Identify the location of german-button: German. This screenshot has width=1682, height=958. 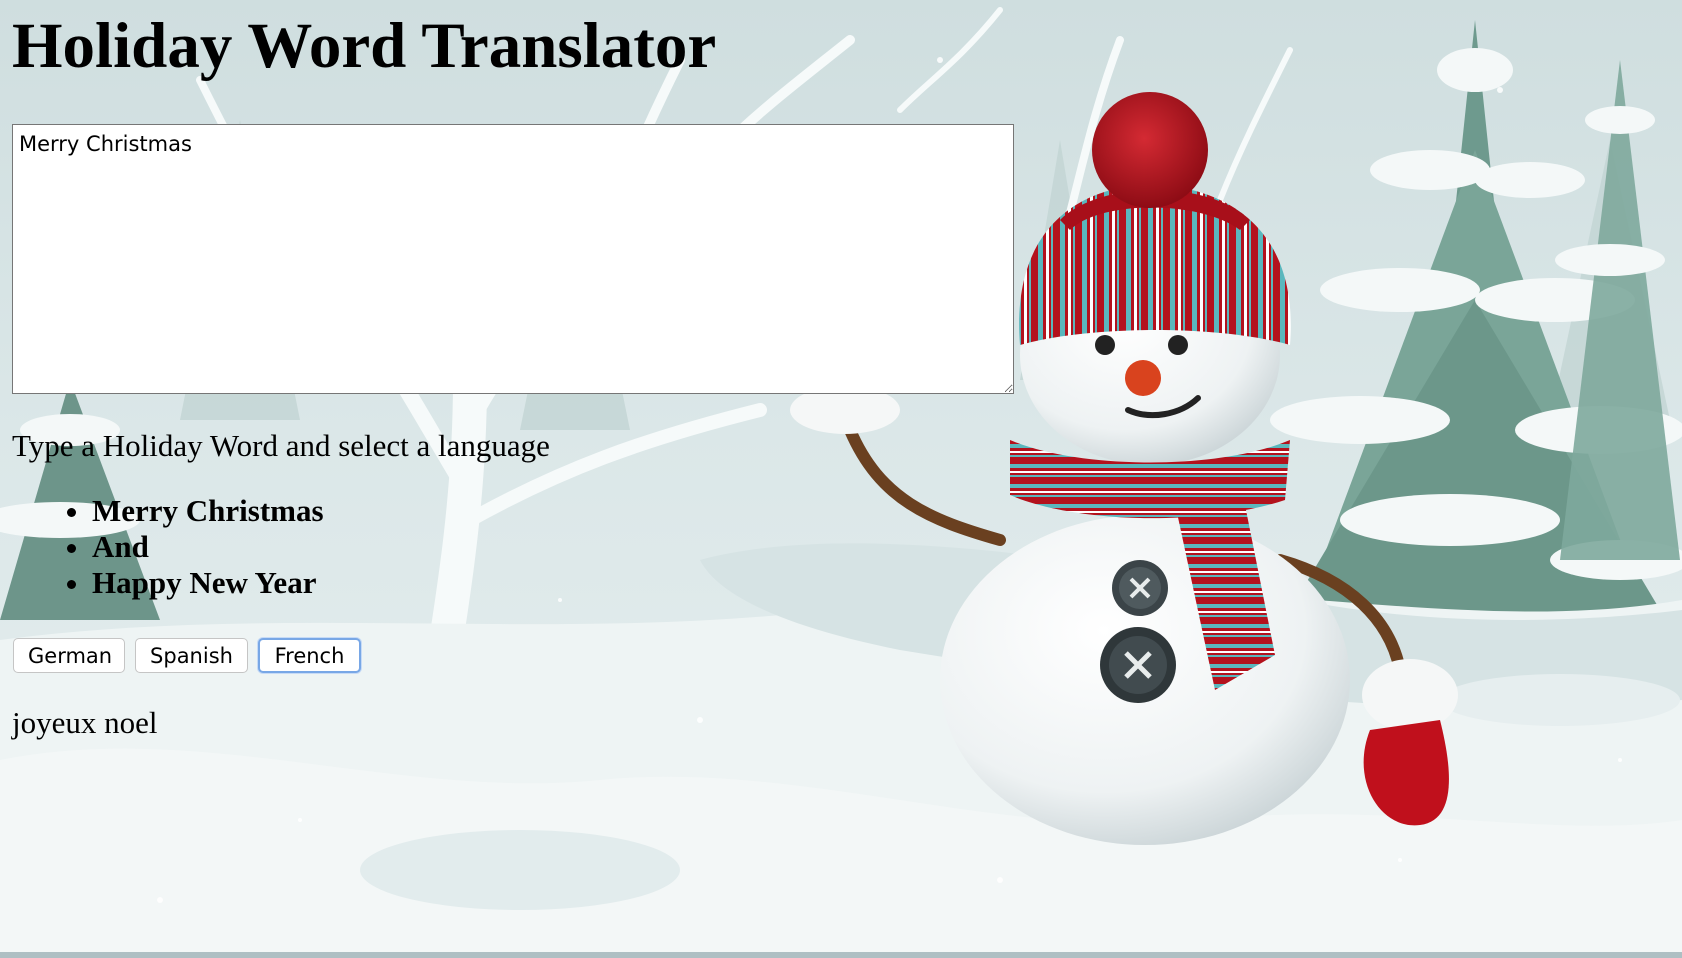
(69, 655).